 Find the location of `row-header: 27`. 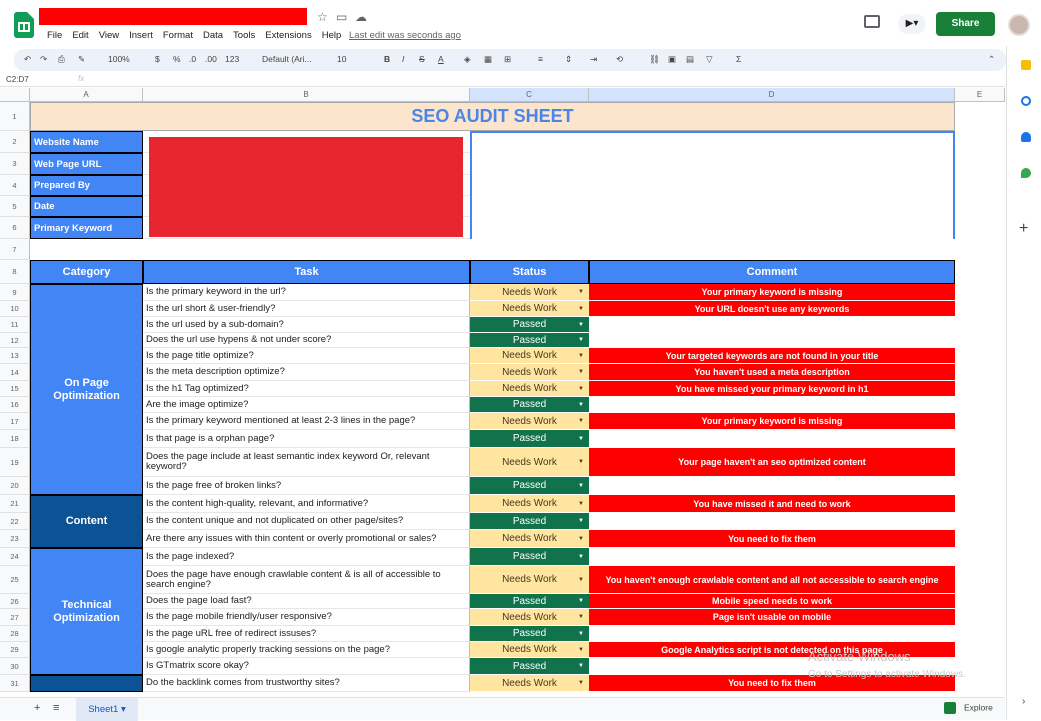

row-header: 27 is located at coordinates (15, 617).